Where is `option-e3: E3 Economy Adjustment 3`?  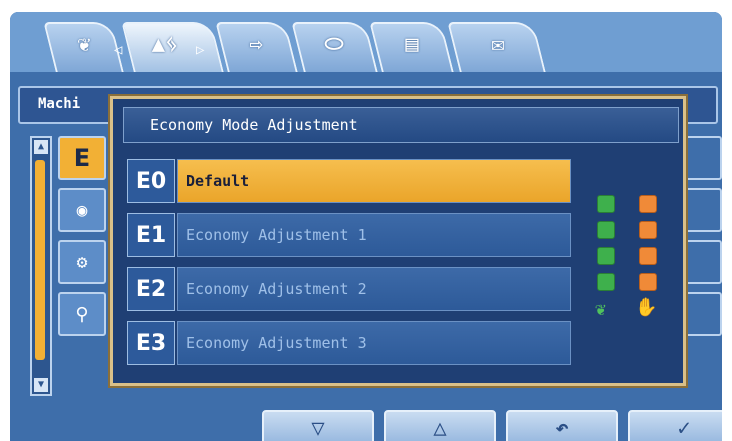 option-e3: E3 Economy Adjustment 3 is located at coordinates (349, 343).